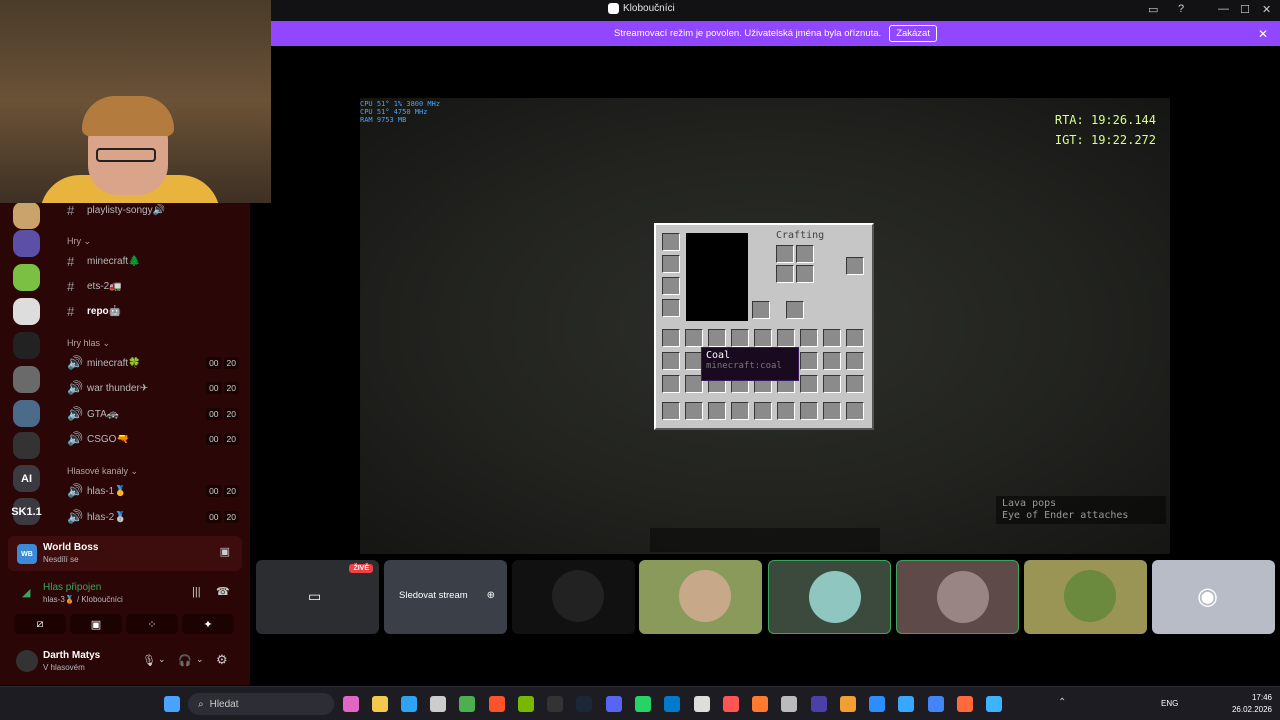 The width and height of the screenshot is (1280, 720). What do you see at coordinates (497, 704) in the screenshot?
I see `brave-icon` at bounding box center [497, 704].